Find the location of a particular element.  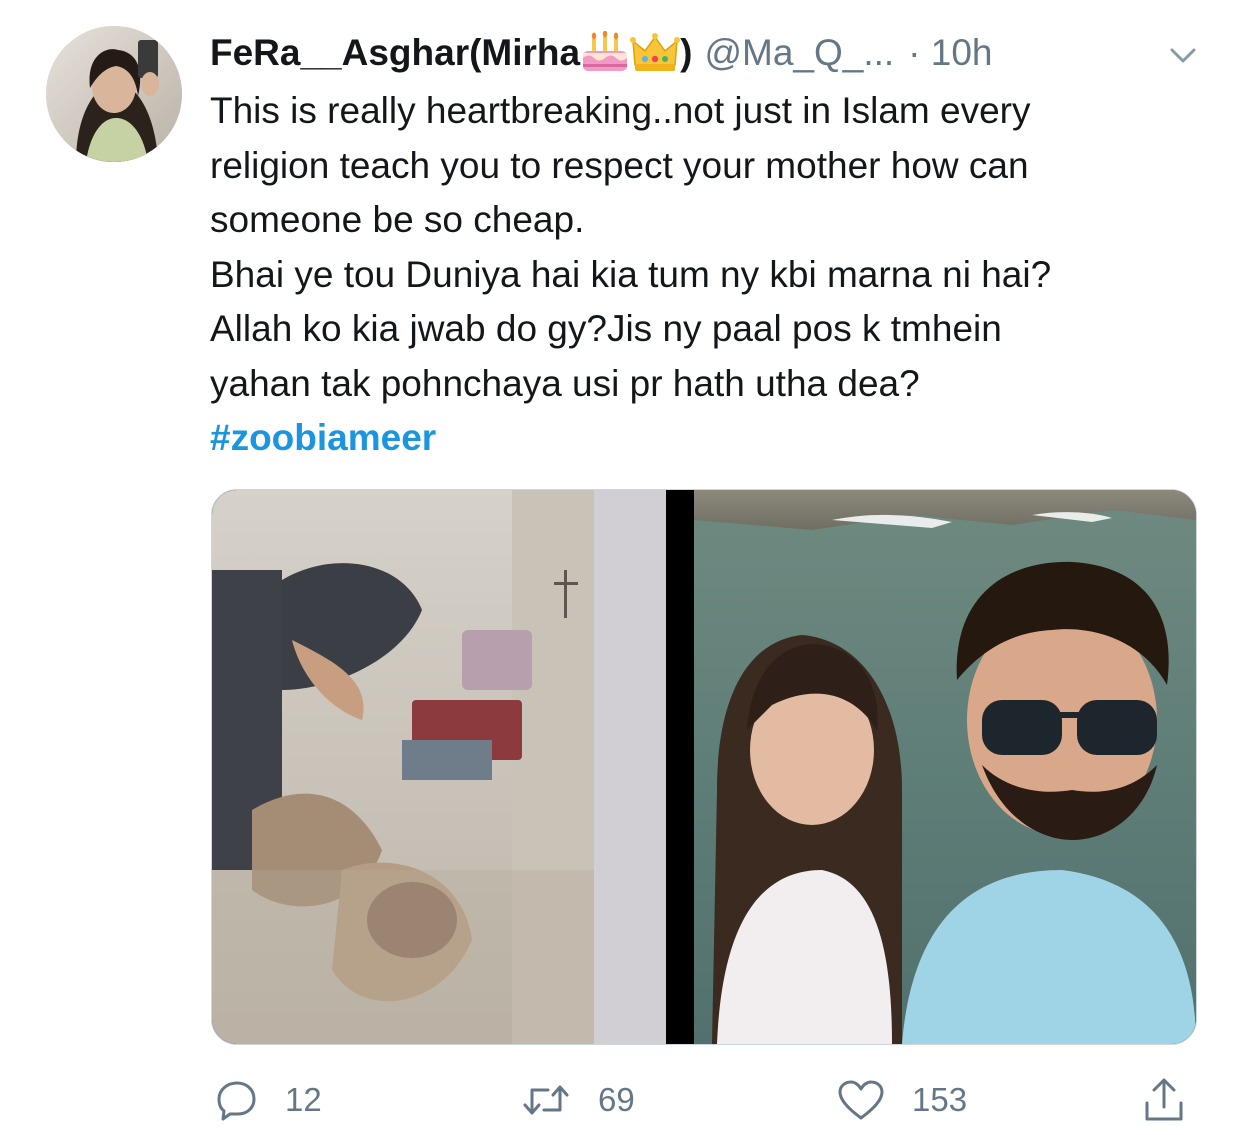

tweet-header: FeRa__Asghar(Mirha ) @Ma_Q_... · 10h is located at coordinates (705, 53).